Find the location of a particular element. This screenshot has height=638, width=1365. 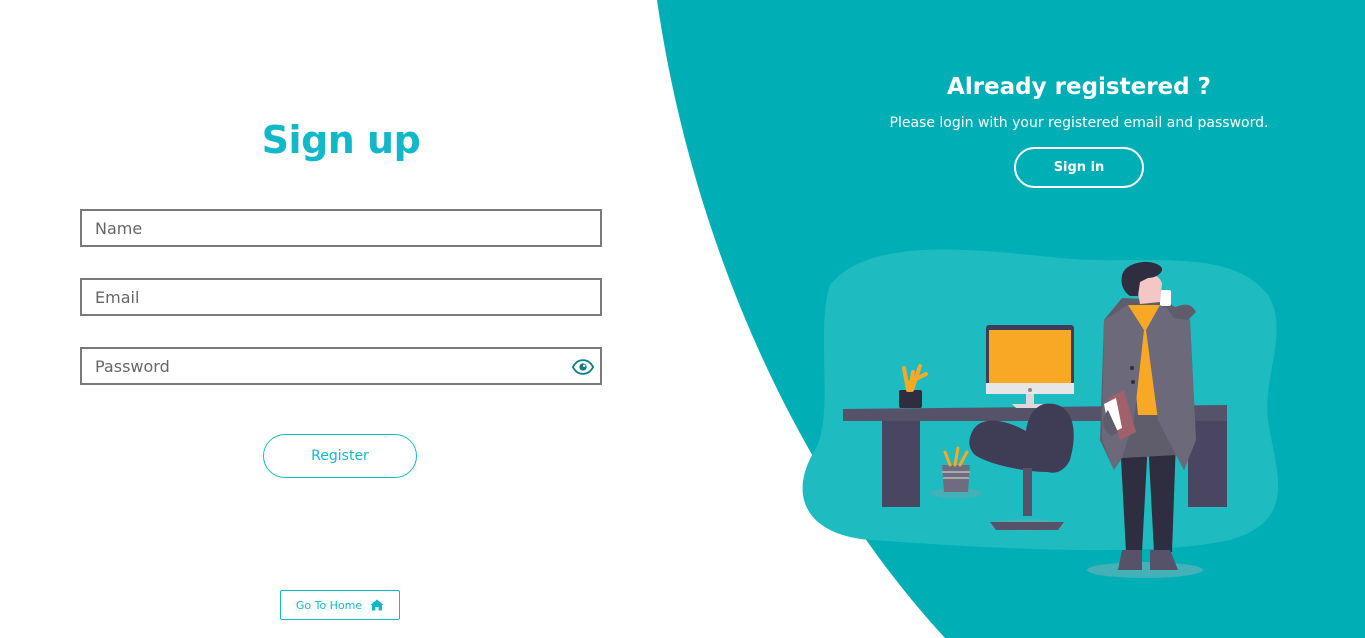

desk-left-leg is located at coordinates (901, 464).